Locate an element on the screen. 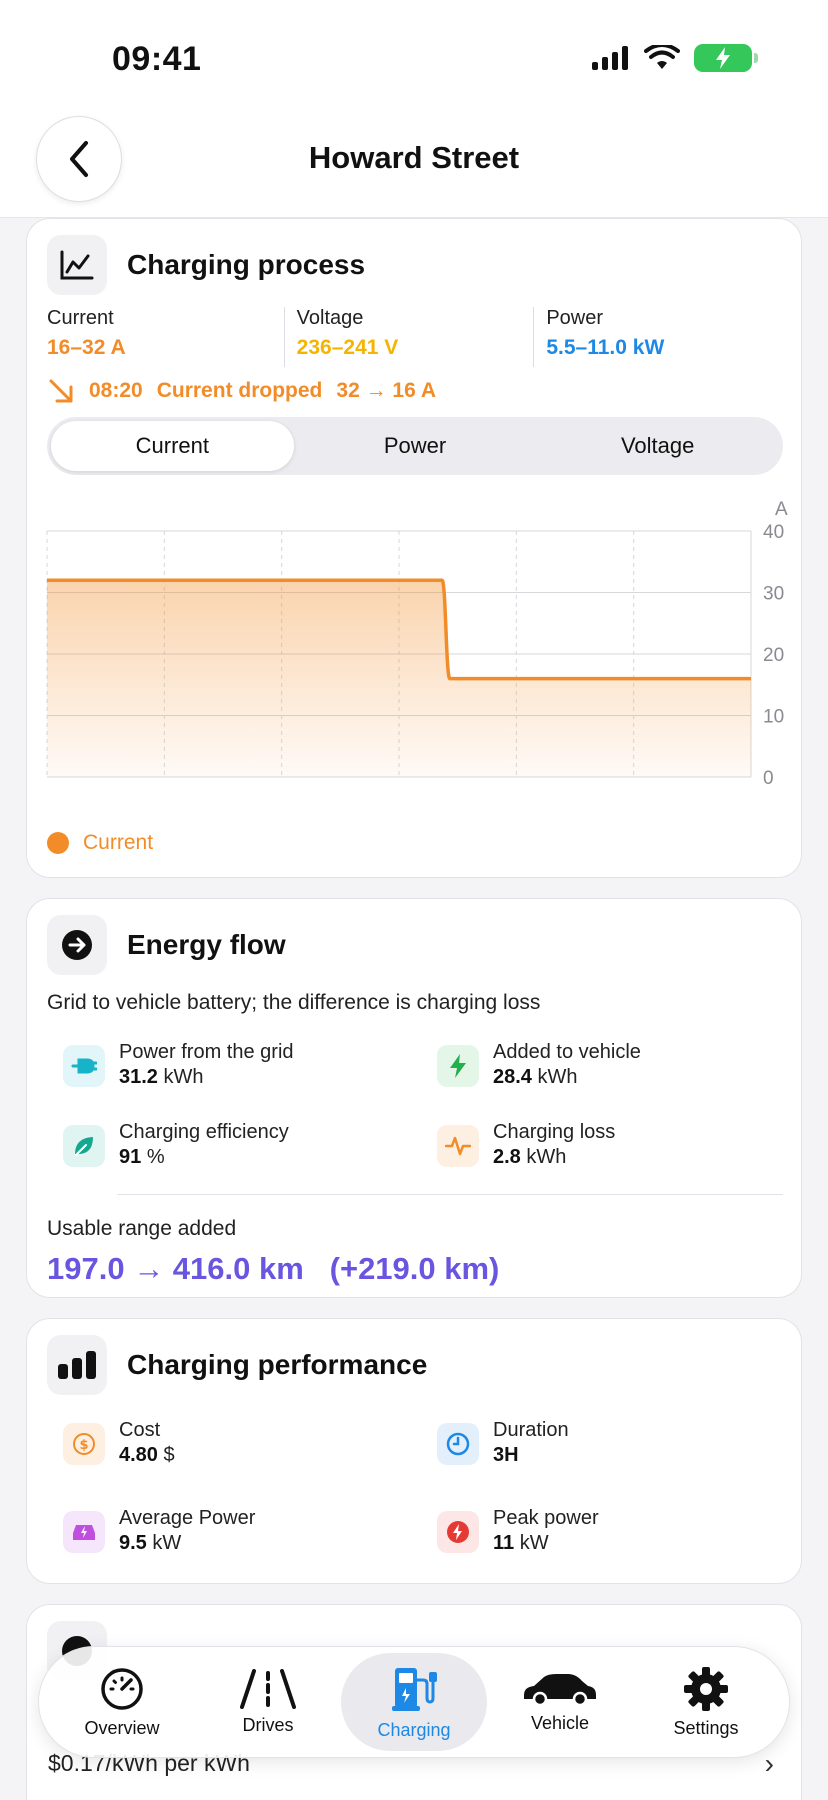  tab-label: Vehicle is located at coordinates (560, 1722).